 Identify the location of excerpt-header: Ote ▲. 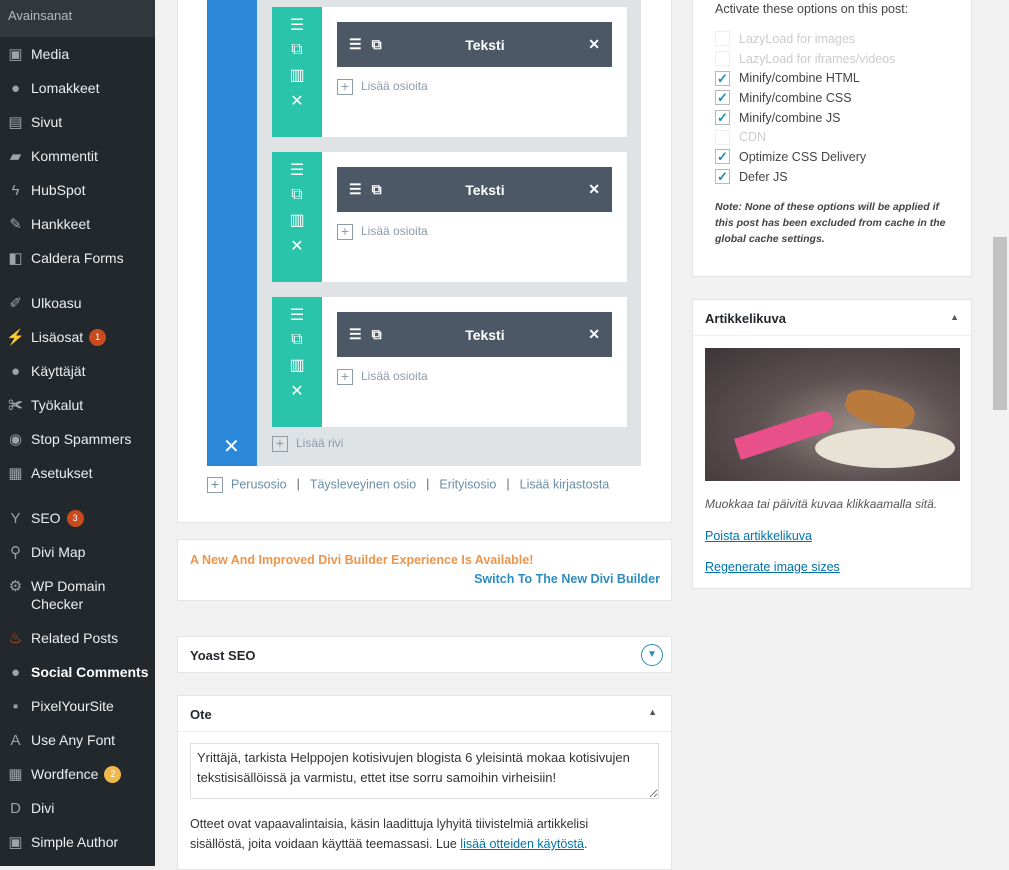
(424, 714).